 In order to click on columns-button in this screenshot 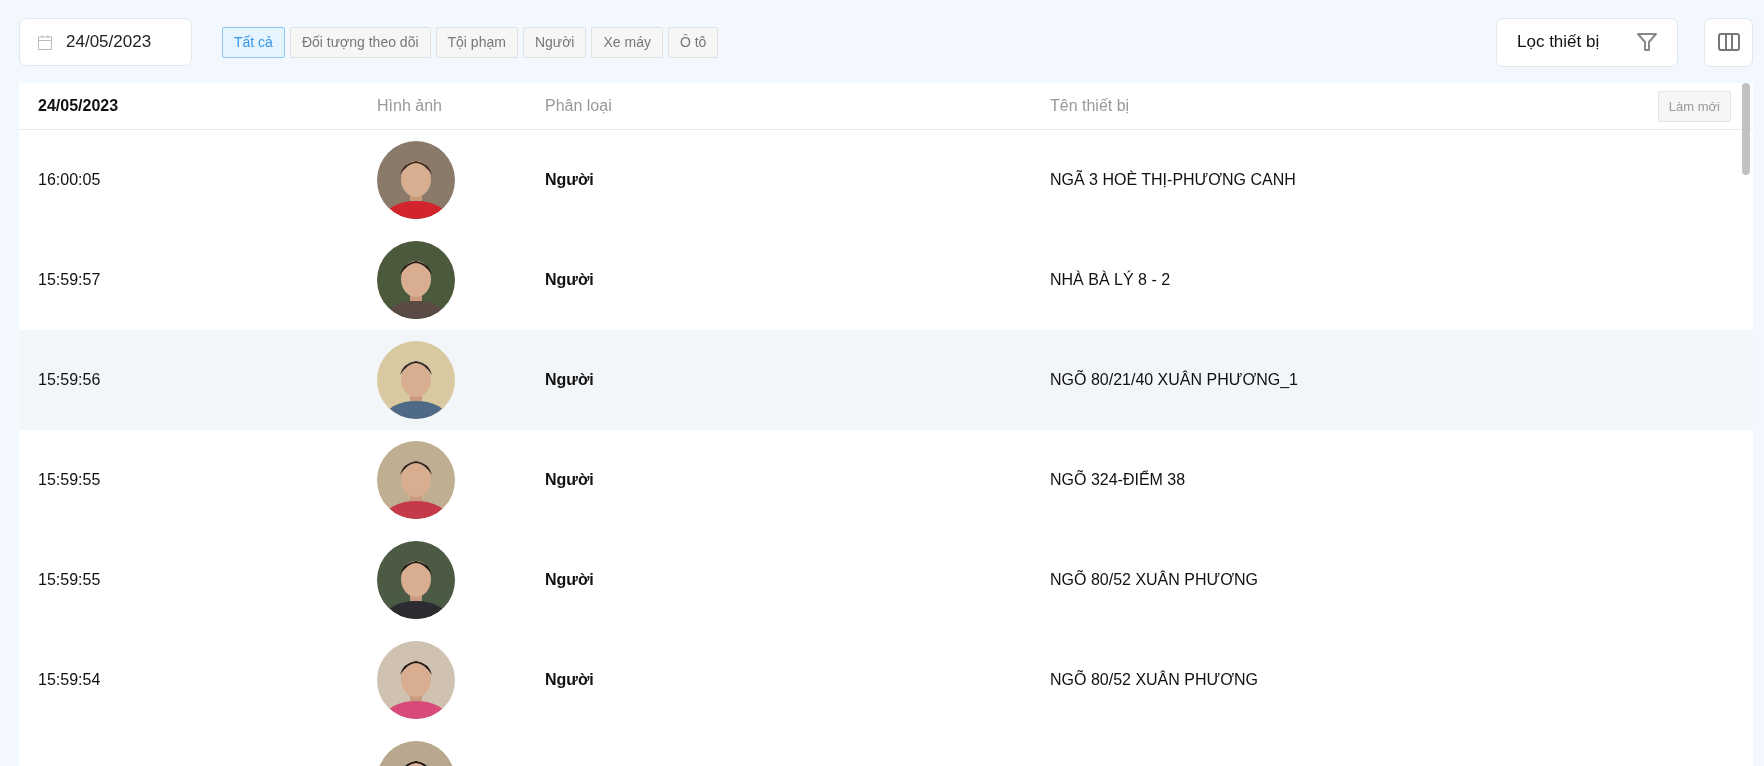, I will do `click(1728, 42)`.